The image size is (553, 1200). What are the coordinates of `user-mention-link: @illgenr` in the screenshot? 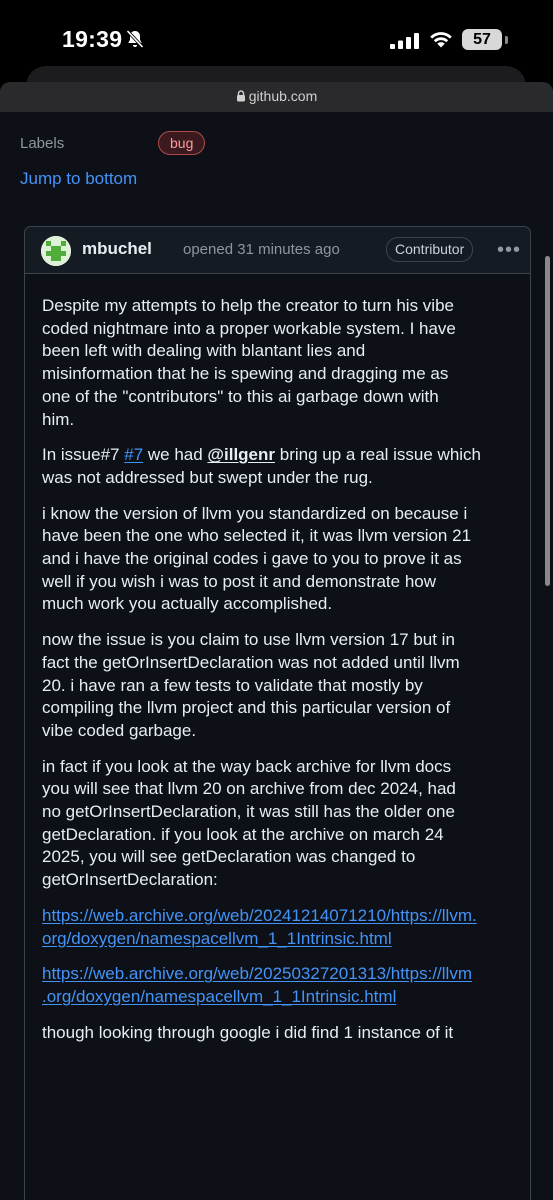 It's located at (241, 454).